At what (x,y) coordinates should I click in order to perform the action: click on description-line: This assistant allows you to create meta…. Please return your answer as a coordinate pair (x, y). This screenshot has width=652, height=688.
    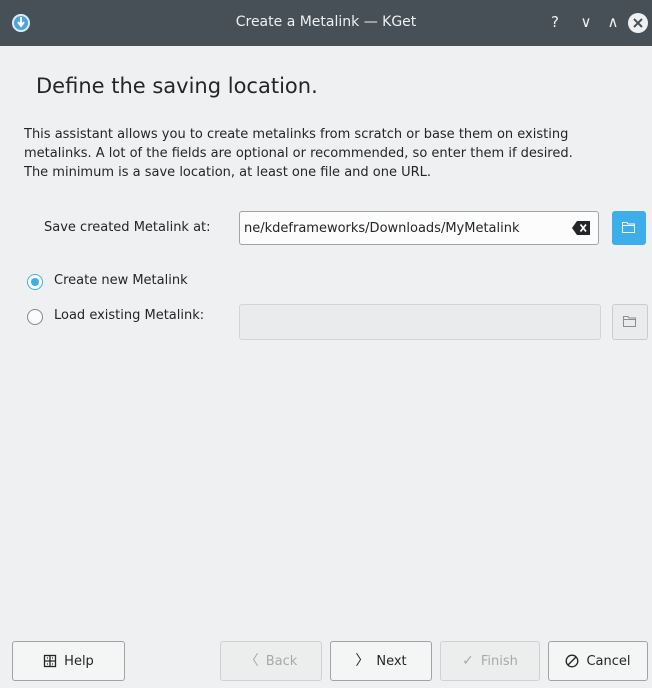
    Looking at the image, I should click on (296, 134).